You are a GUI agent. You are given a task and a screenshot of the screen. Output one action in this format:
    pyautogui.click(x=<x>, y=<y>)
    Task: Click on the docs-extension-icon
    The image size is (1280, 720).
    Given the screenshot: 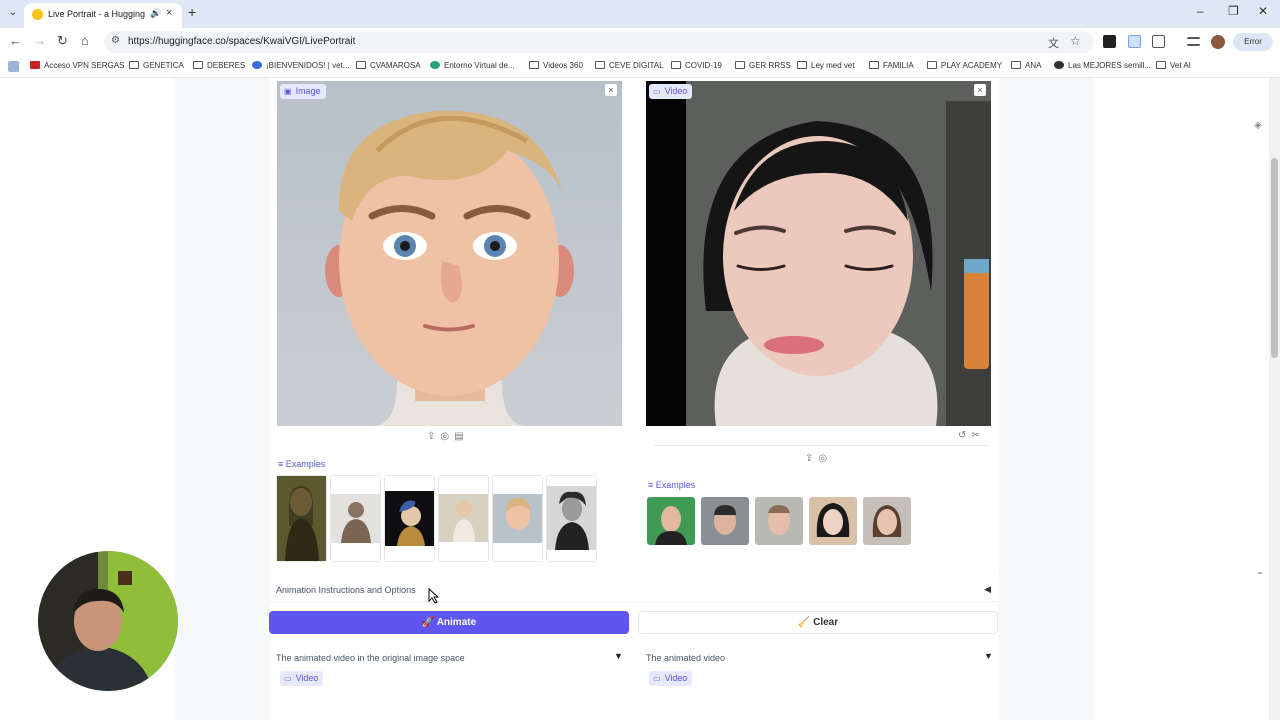 What is the action you would take?
    pyautogui.click(x=1134, y=41)
    